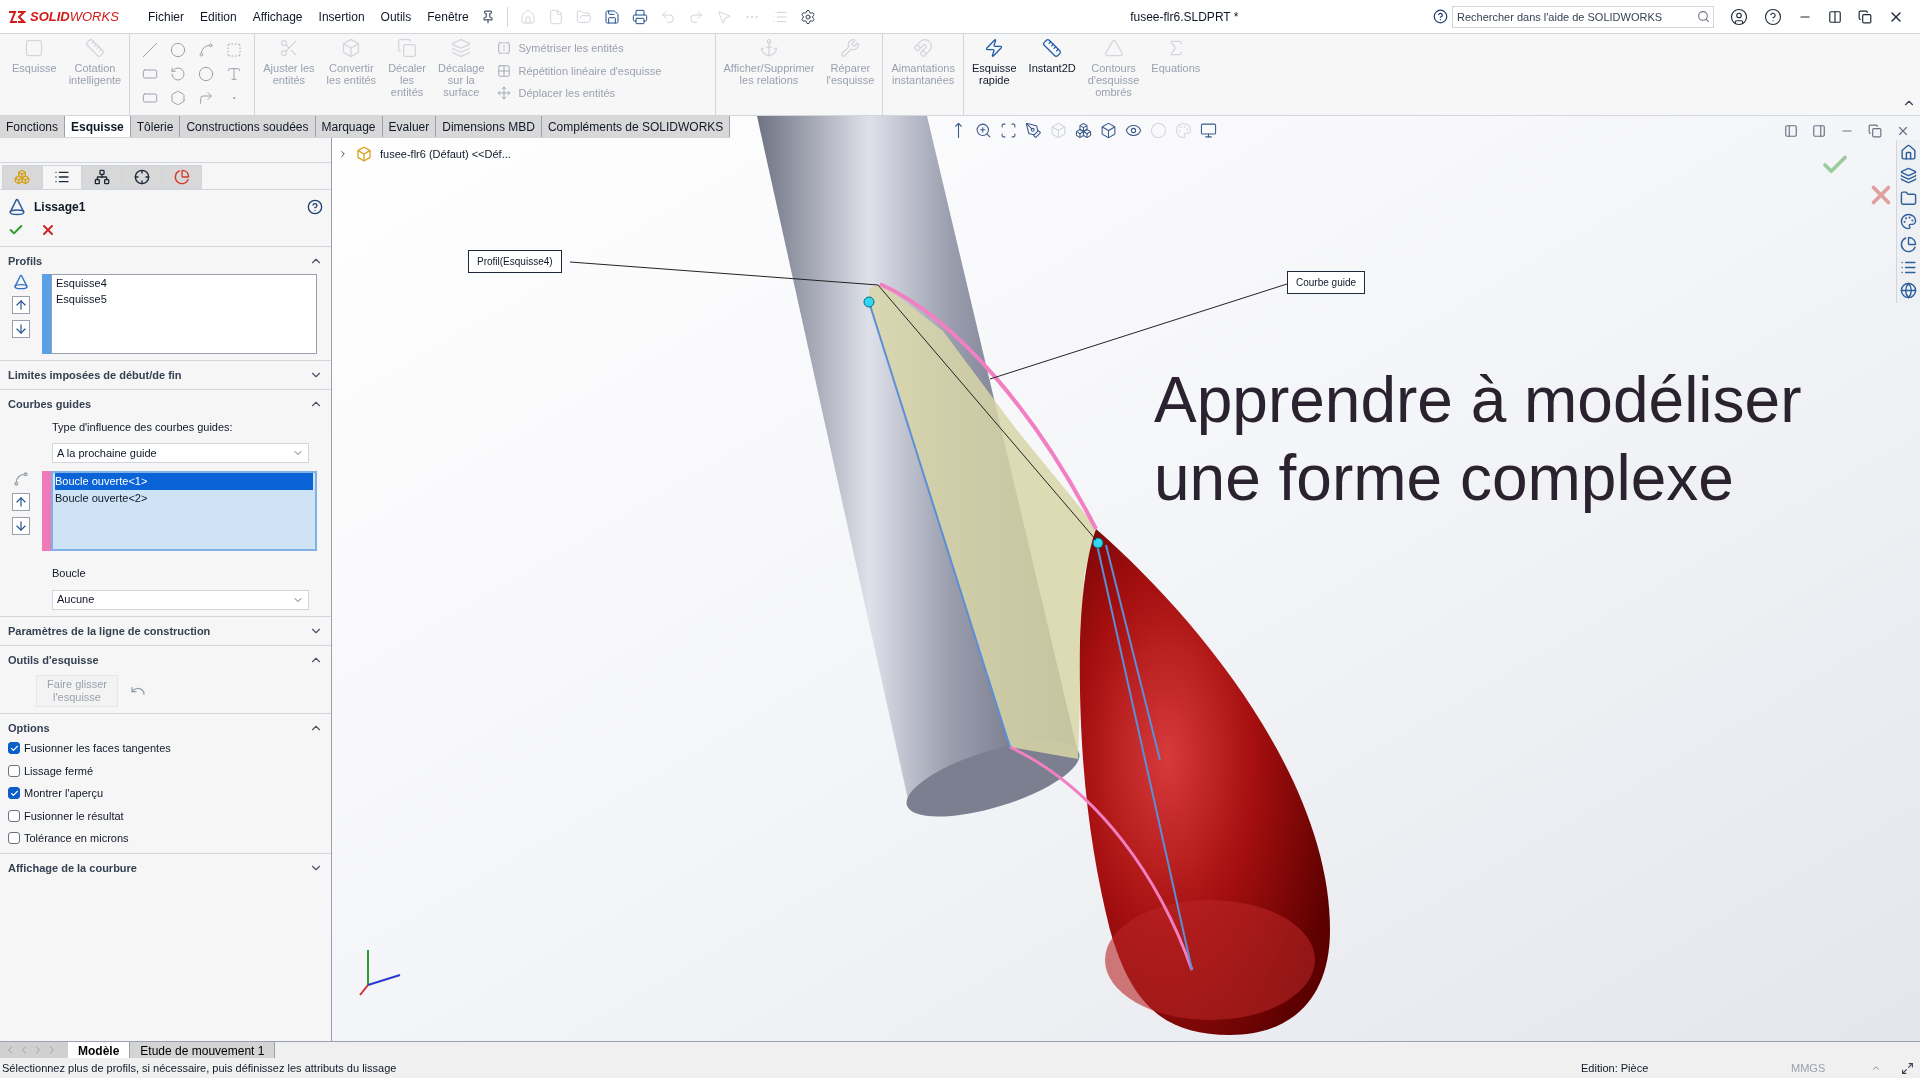 Image resolution: width=1920 pixels, height=1078 pixels. Describe the element at coordinates (166, 16) in the screenshot. I see `menu-item: Fichier` at that location.